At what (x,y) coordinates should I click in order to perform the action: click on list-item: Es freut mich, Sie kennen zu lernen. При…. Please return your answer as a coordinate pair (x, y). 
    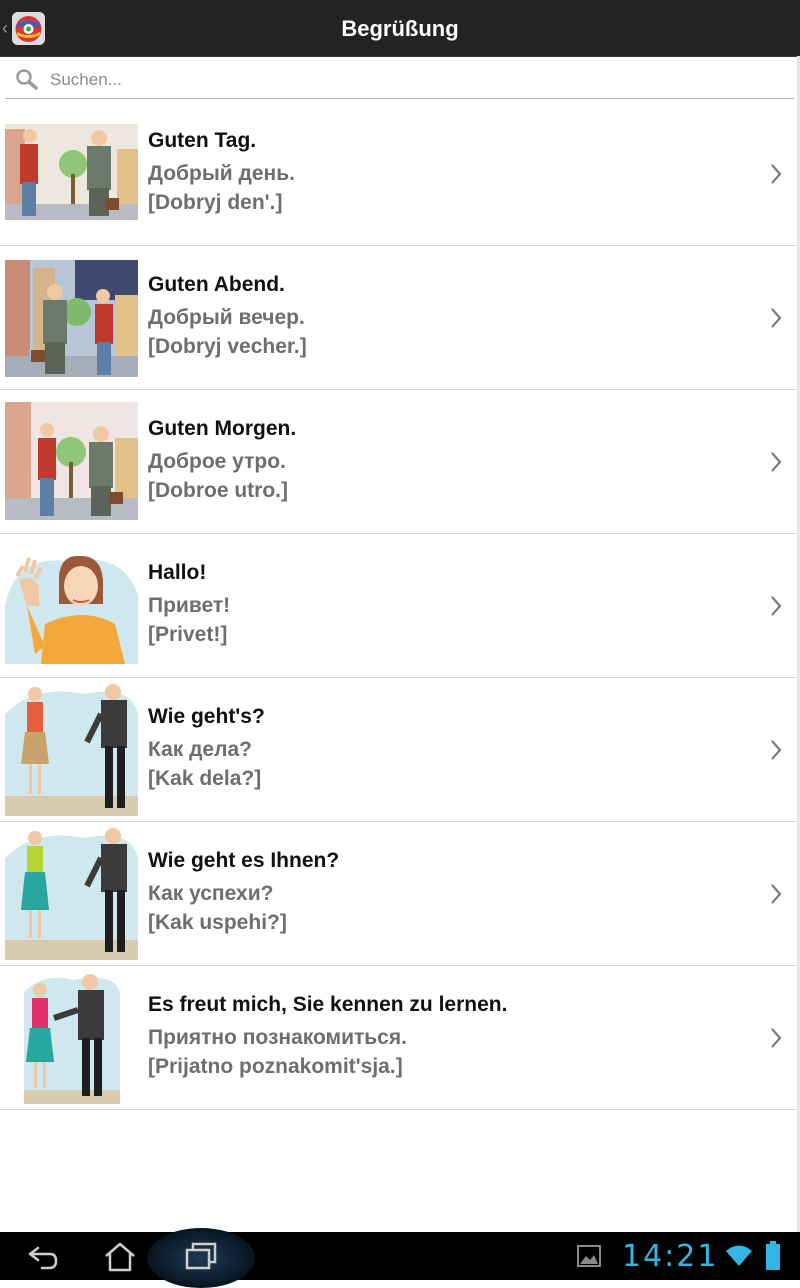
    Looking at the image, I should click on (399, 1038).